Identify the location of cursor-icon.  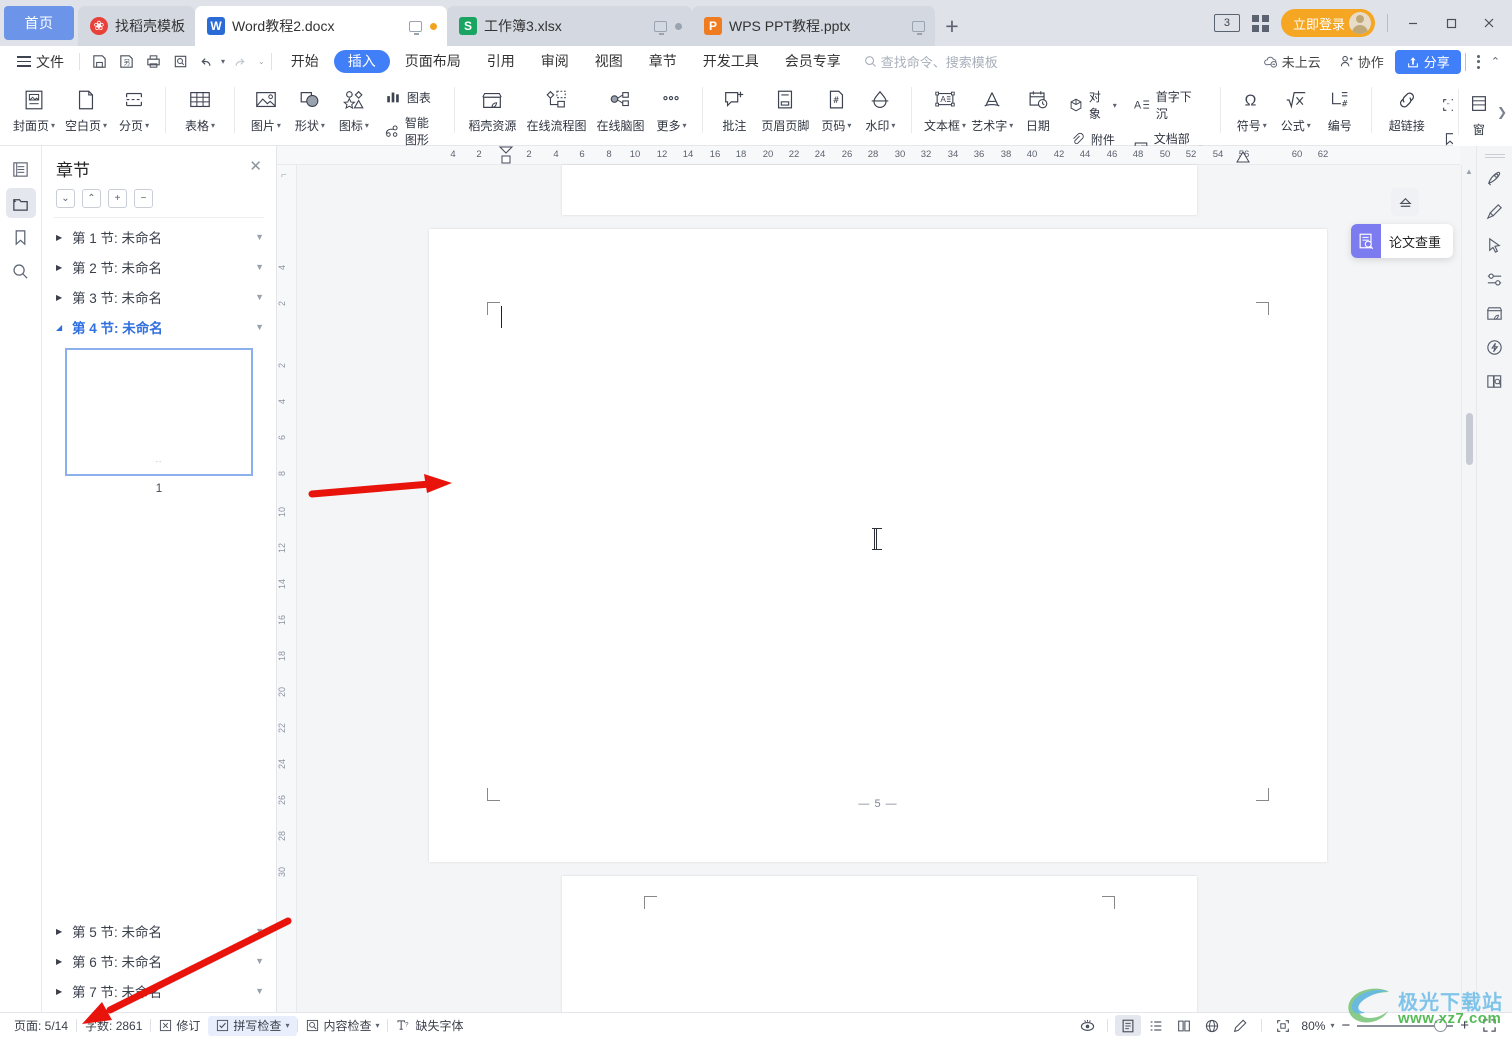
(1495, 245).